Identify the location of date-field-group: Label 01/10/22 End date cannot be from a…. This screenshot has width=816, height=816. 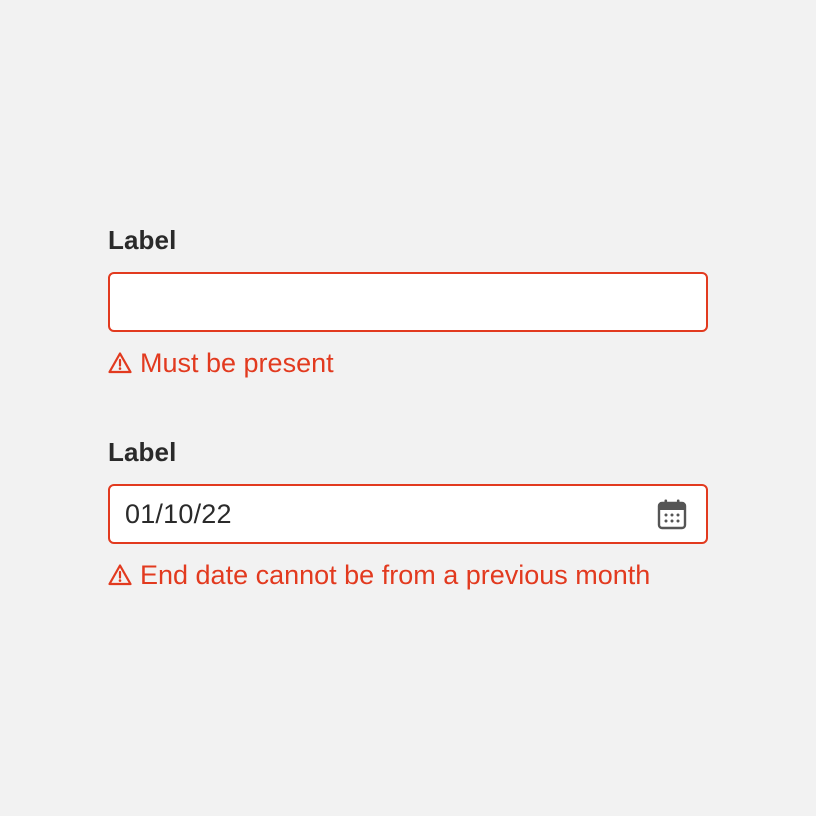
(408, 513).